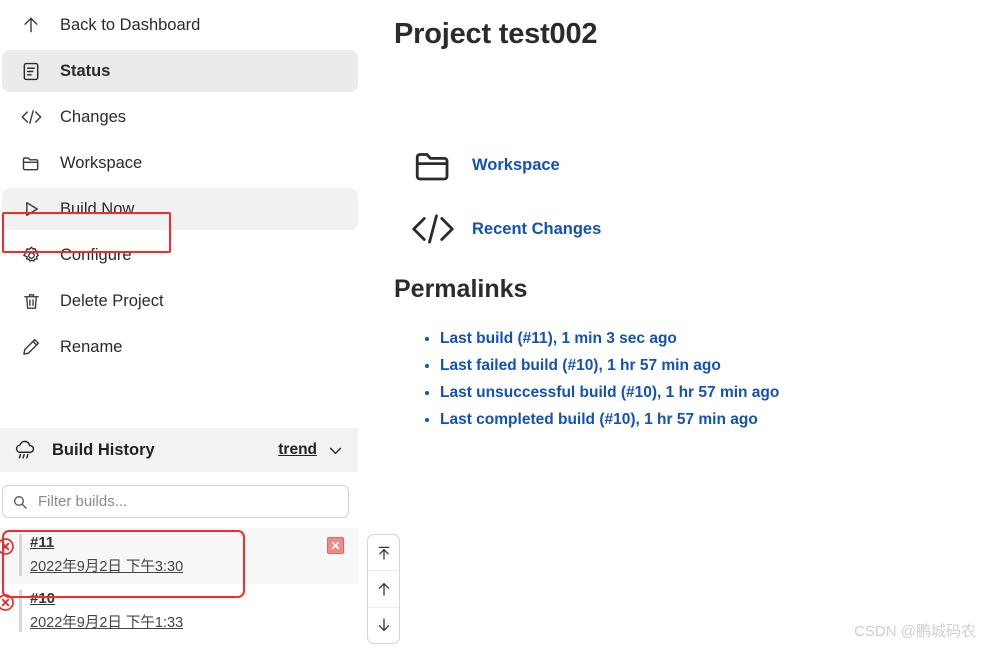 The height and width of the screenshot is (657, 988). What do you see at coordinates (496, 34) in the screenshot?
I see `page-title: Project test002` at bounding box center [496, 34].